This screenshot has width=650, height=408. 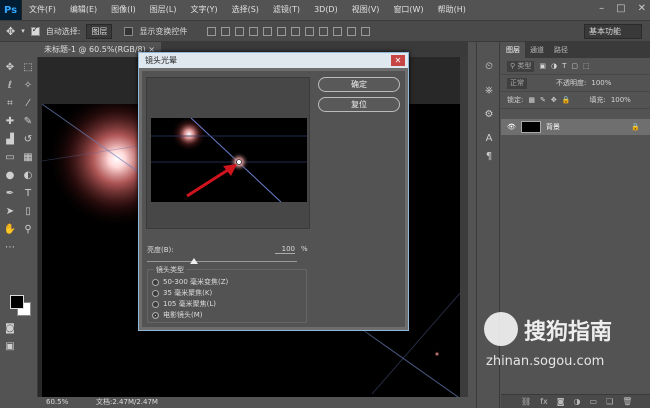 What do you see at coordinates (324, 31) in the screenshot?
I see `distribute-bottom-icon` at bounding box center [324, 31].